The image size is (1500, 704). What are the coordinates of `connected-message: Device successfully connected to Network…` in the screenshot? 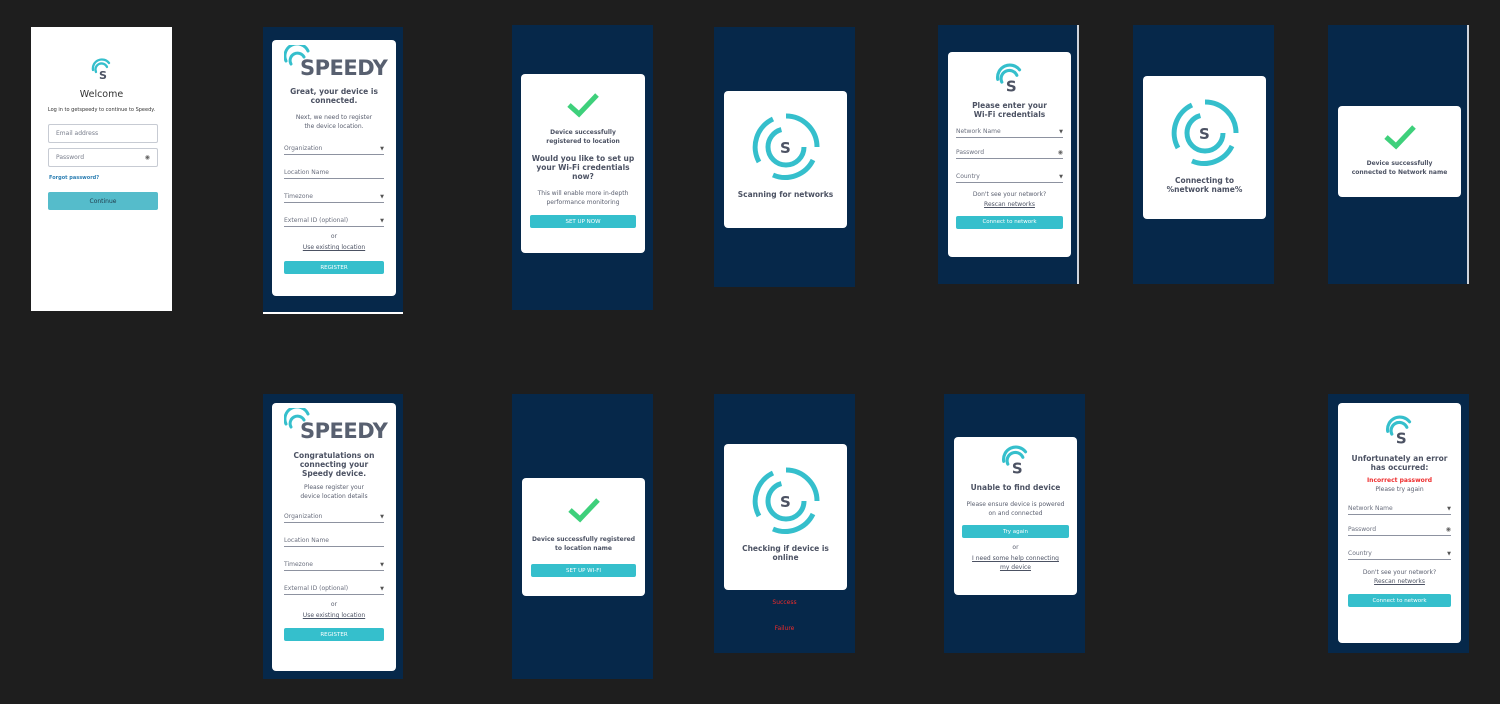 It's located at (1399, 168).